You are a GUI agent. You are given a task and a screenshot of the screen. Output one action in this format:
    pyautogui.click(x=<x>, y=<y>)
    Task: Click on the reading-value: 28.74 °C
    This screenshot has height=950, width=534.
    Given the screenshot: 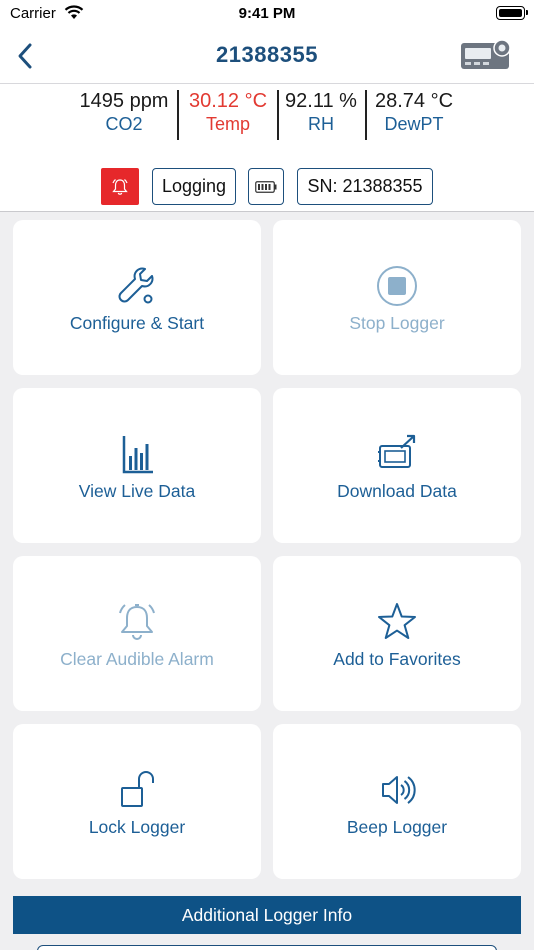 What is the action you would take?
    pyautogui.click(x=414, y=101)
    